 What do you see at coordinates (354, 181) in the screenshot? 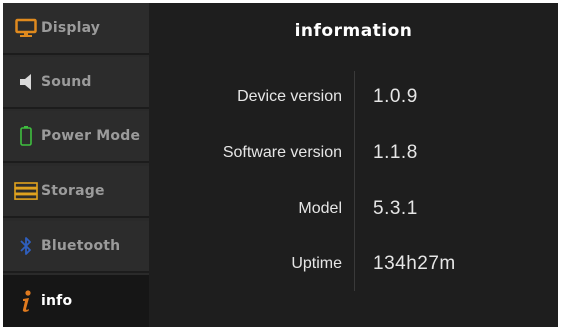
I see `column-divider` at bounding box center [354, 181].